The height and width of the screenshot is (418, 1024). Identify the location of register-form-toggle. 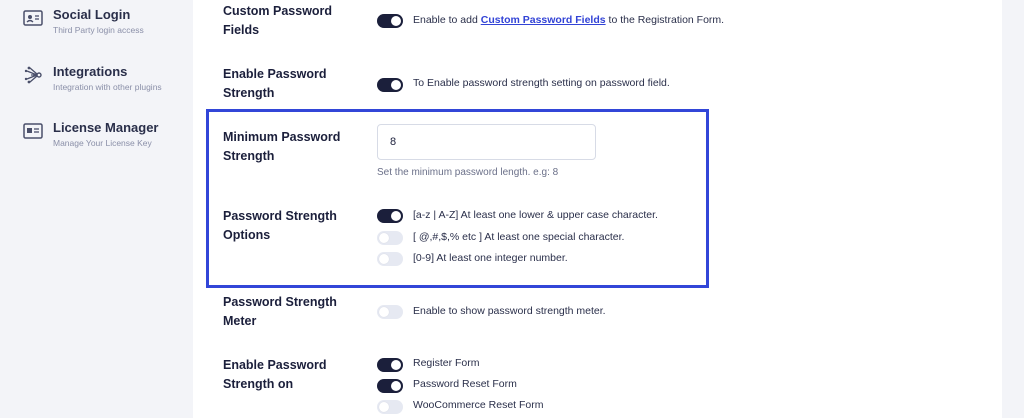
(390, 365).